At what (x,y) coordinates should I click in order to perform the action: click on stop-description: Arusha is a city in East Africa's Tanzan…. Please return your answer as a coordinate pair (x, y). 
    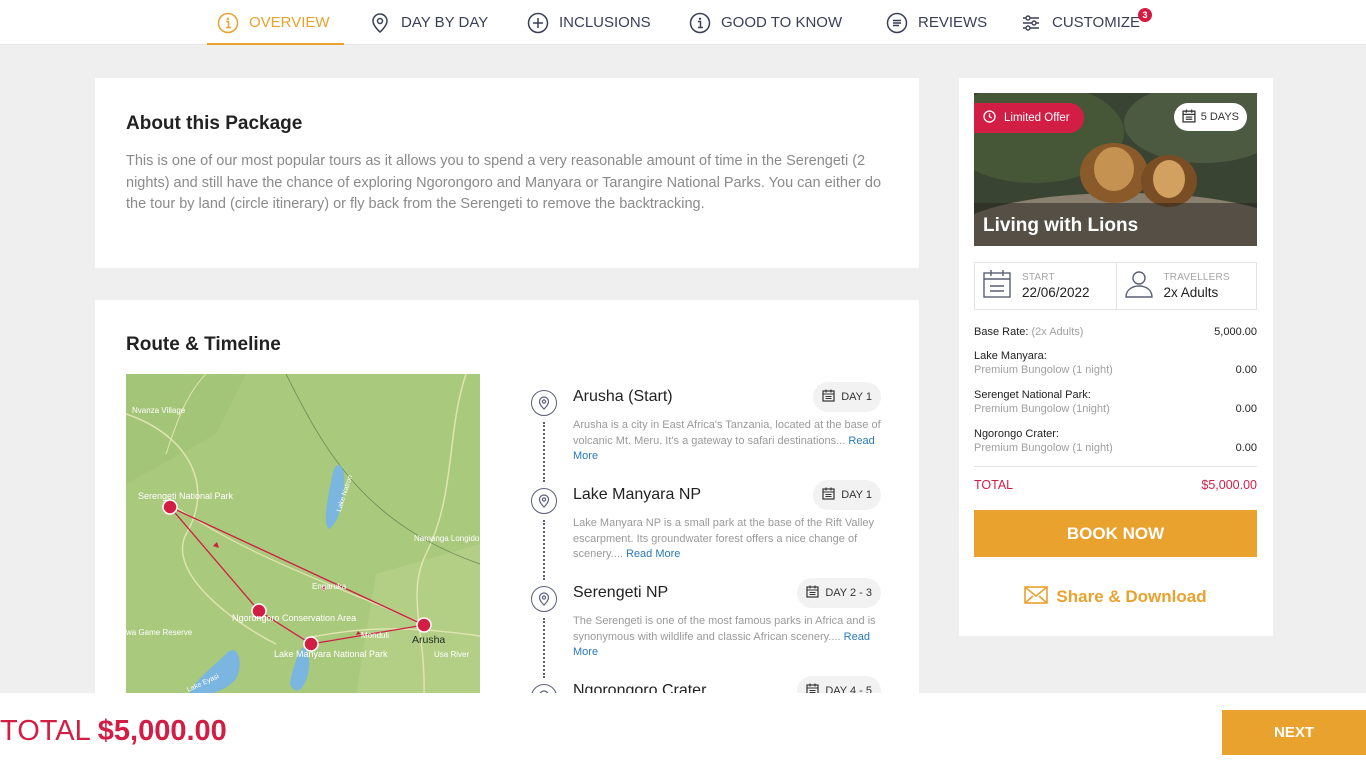
    Looking at the image, I should click on (727, 441).